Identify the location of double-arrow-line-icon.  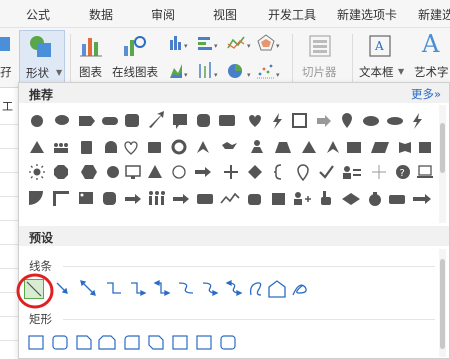
(88, 288).